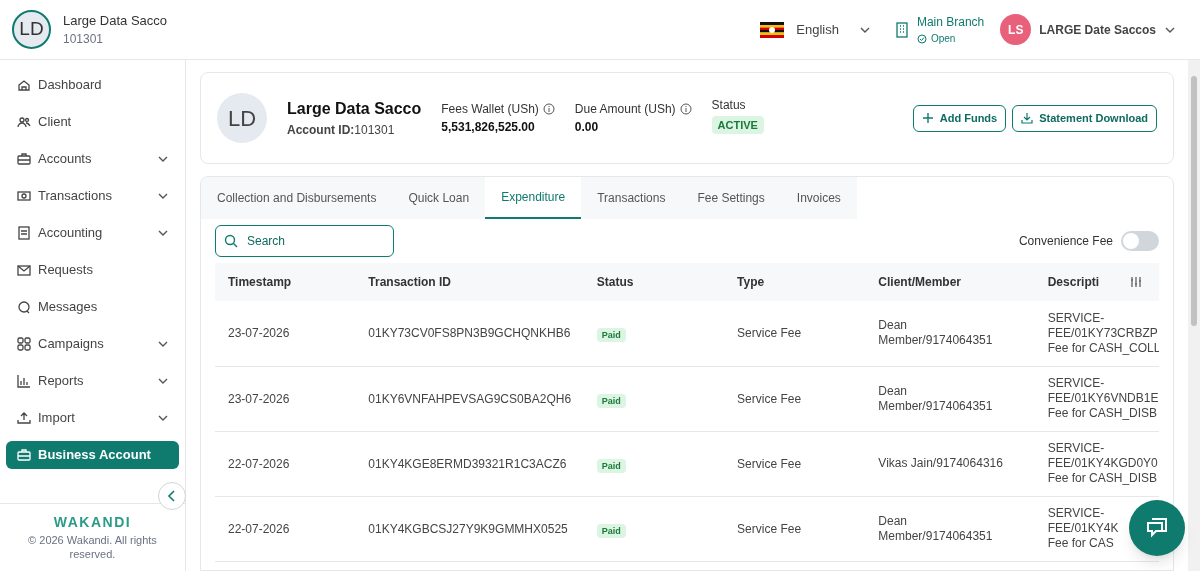  I want to click on stat-value: 0.00, so click(587, 127).